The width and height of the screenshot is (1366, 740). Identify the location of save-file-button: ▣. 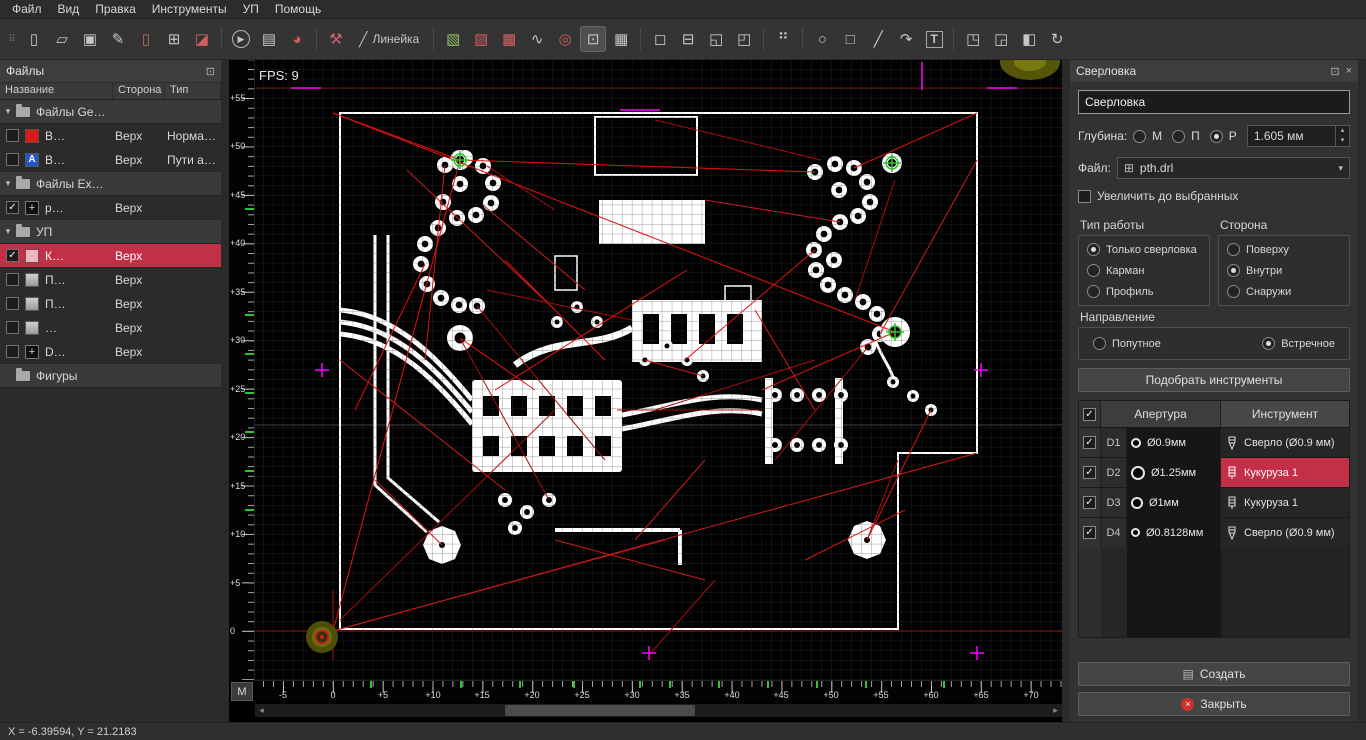
(90, 39).